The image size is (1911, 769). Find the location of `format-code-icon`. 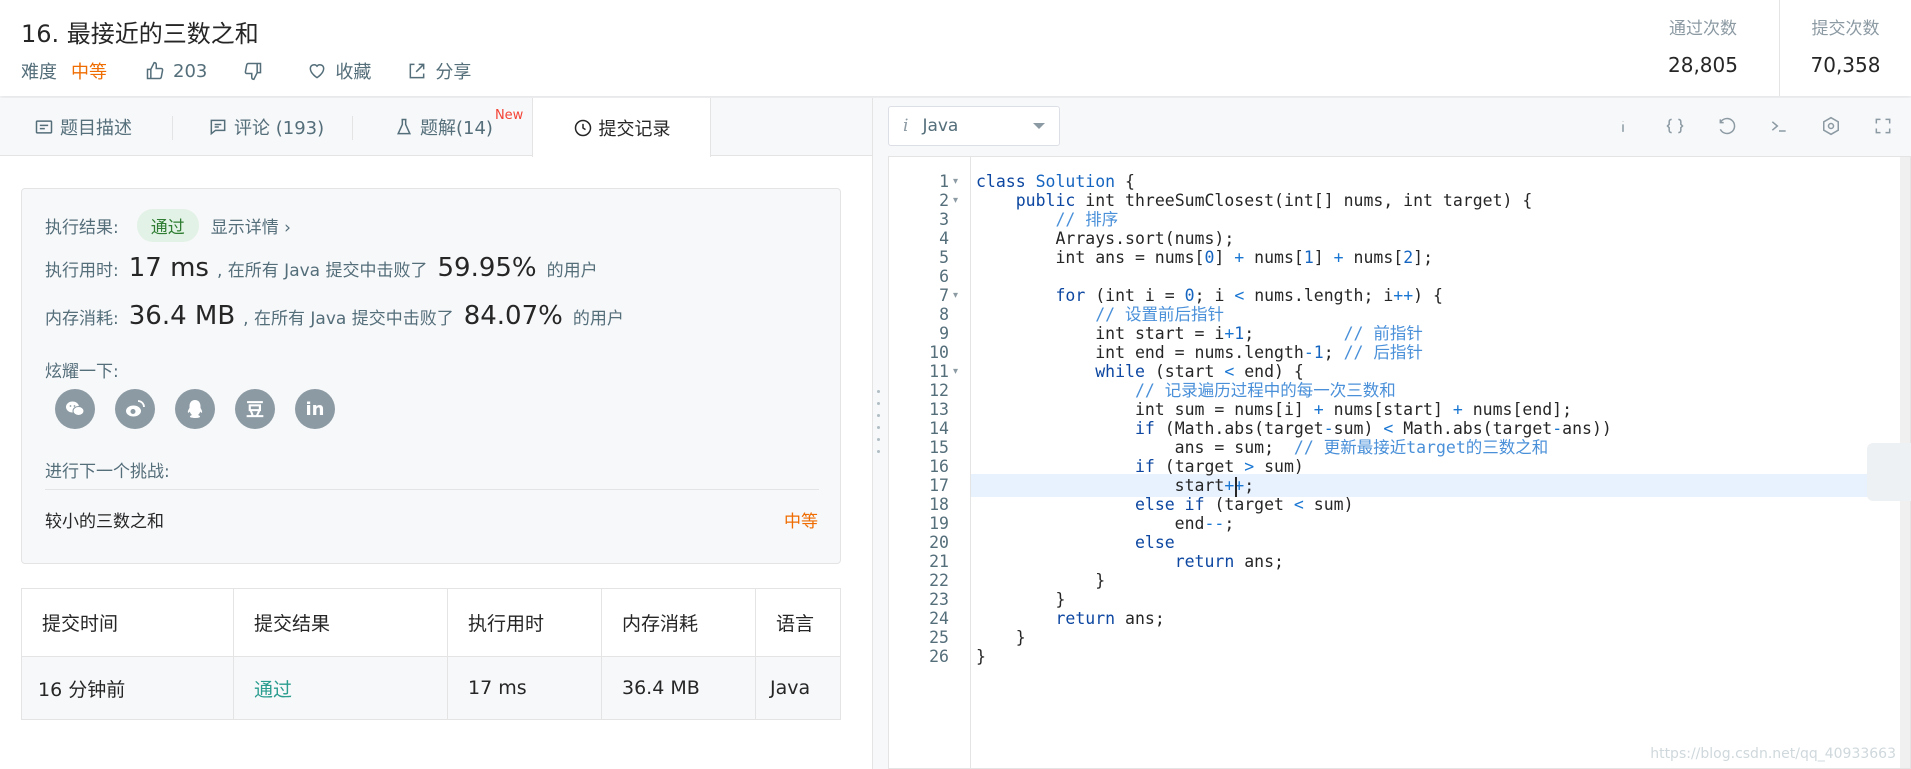

format-code-icon is located at coordinates (1675, 126).